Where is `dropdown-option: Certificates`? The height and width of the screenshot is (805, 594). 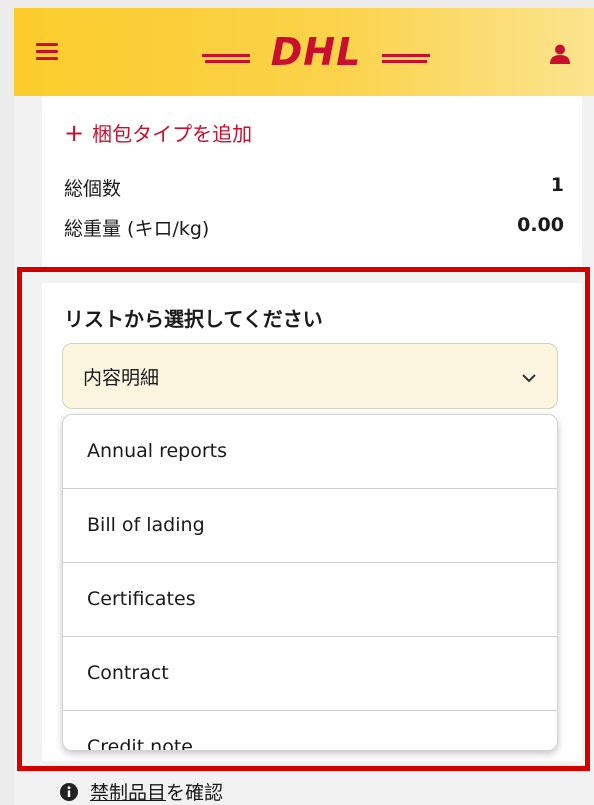 dropdown-option: Certificates is located at coordinates (310, 600).